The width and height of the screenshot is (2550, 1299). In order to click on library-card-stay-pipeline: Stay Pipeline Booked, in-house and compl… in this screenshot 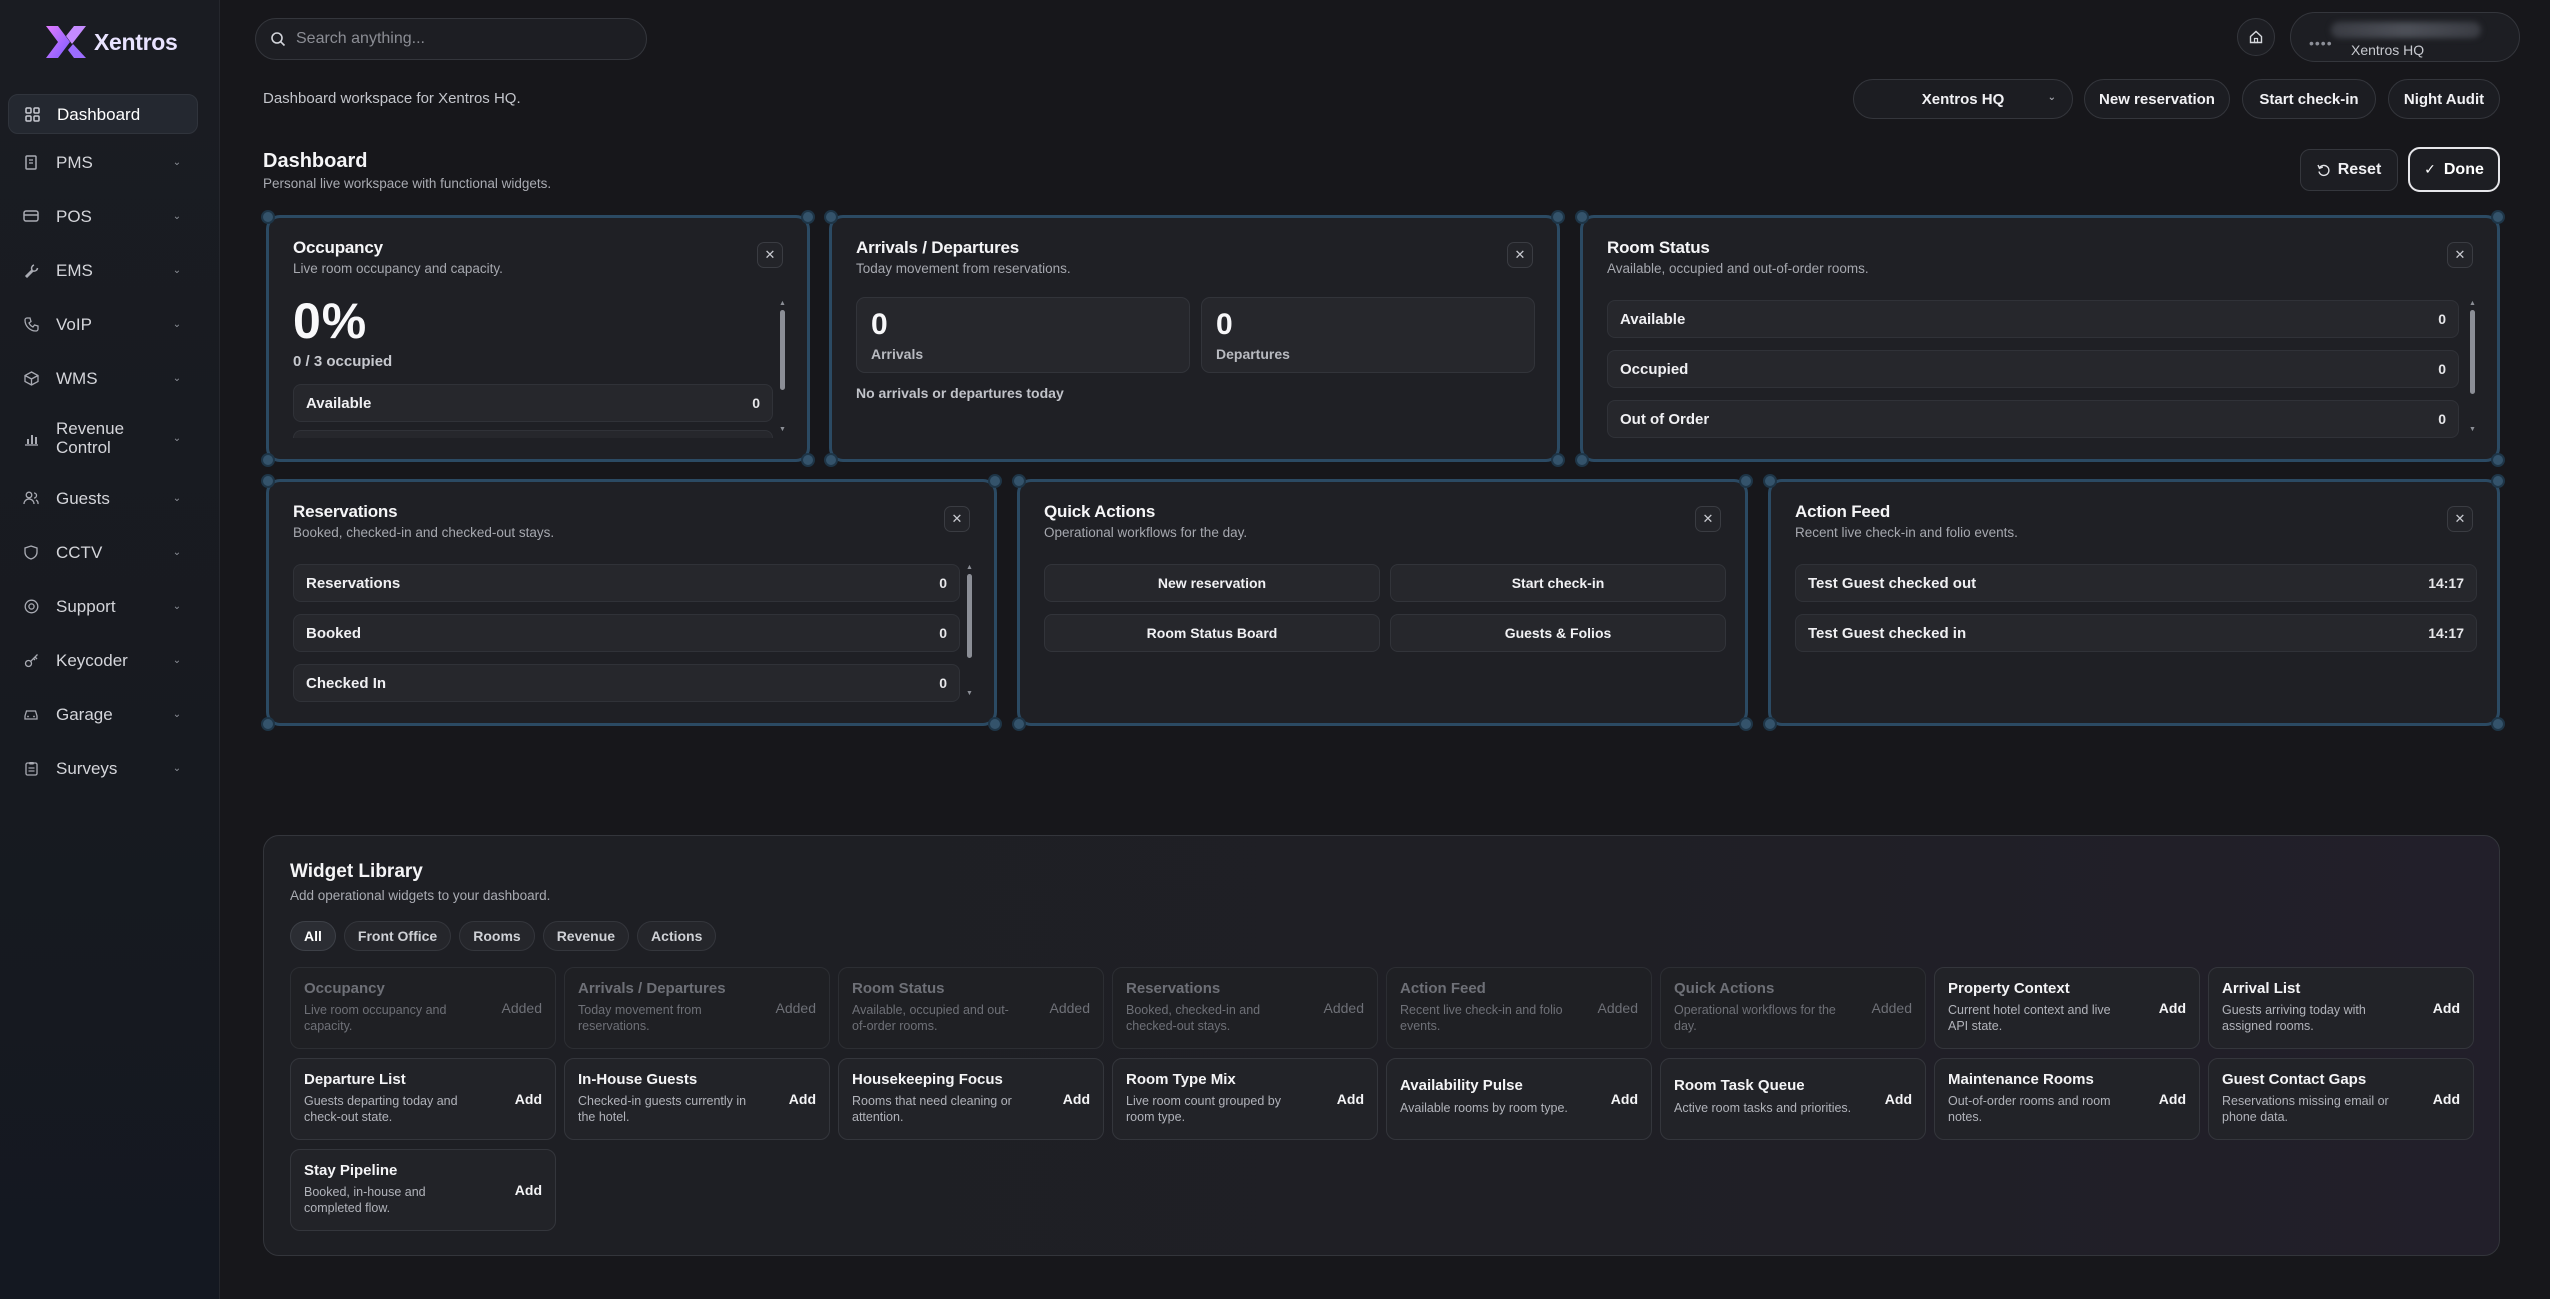, I will do `click(423, 1190)`.